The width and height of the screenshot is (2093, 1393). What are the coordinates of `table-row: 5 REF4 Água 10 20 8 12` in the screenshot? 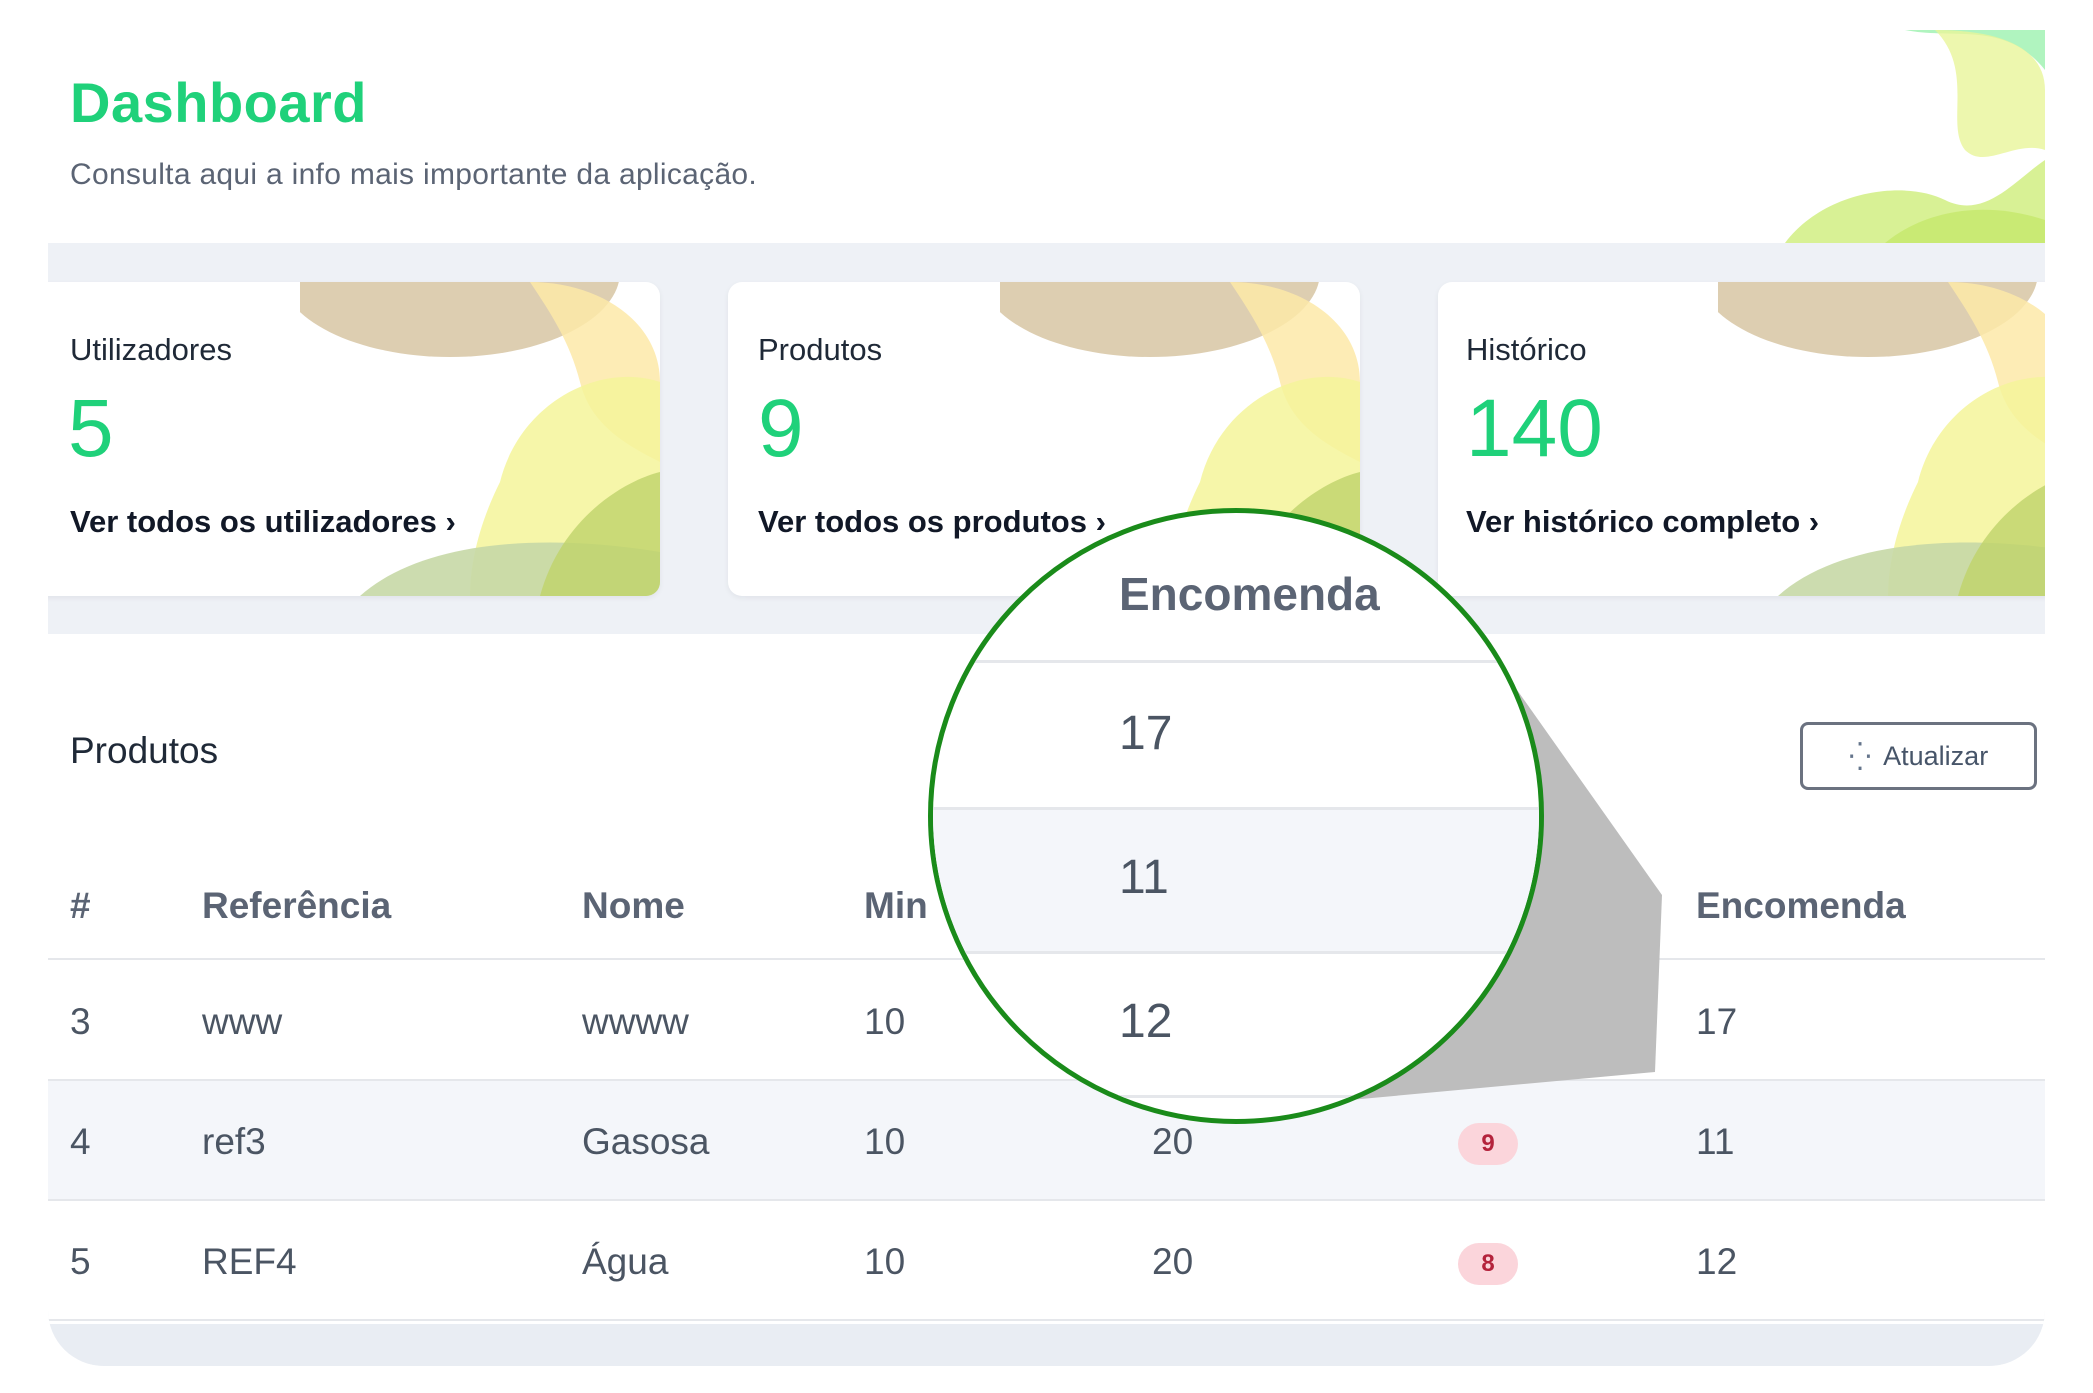 It's located at (1046, 1261).